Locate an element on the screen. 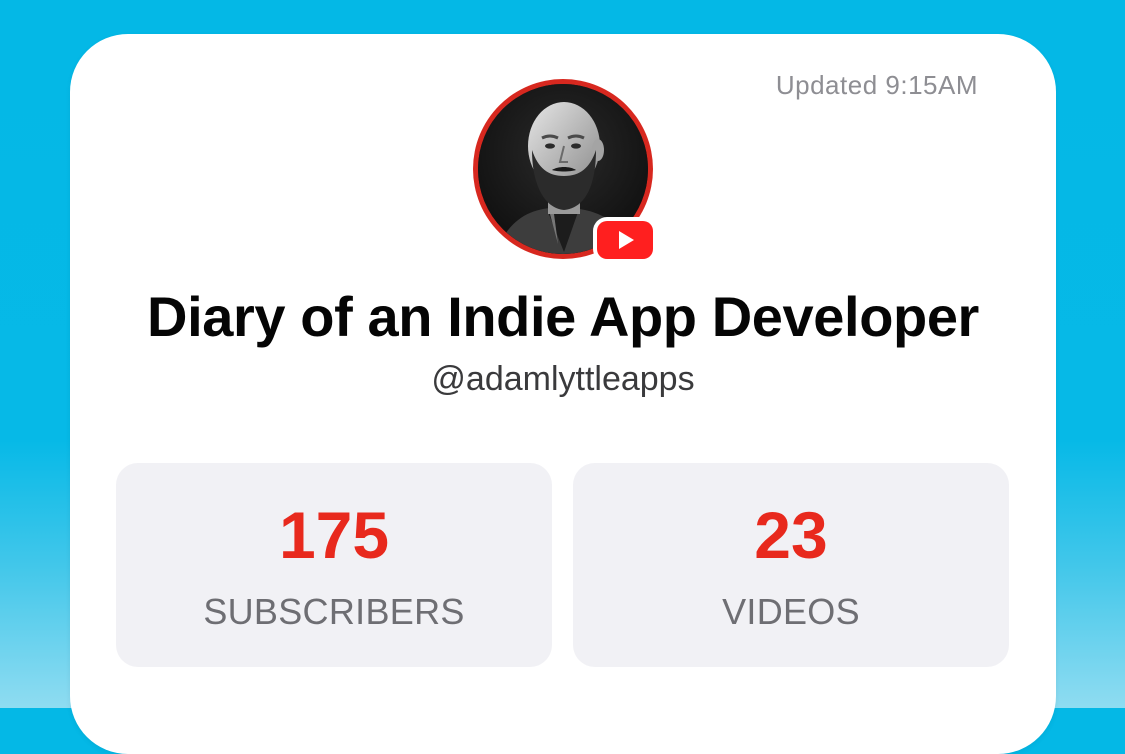 The width and height of the screenshot is (1125, 754). channel-handle: @adamlyttleapps is located at coordinates (563, 379).